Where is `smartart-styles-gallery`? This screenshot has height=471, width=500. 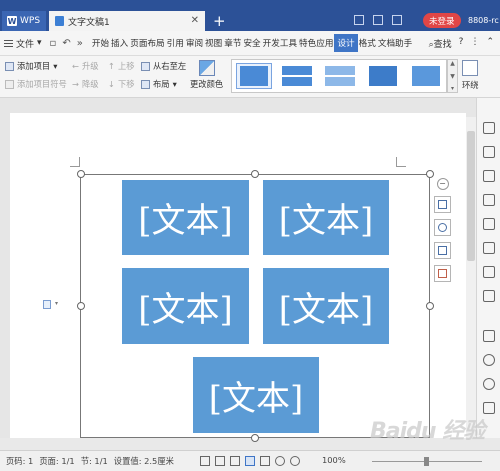 smartart-styles-gallery is located at coordinates (339, 76).